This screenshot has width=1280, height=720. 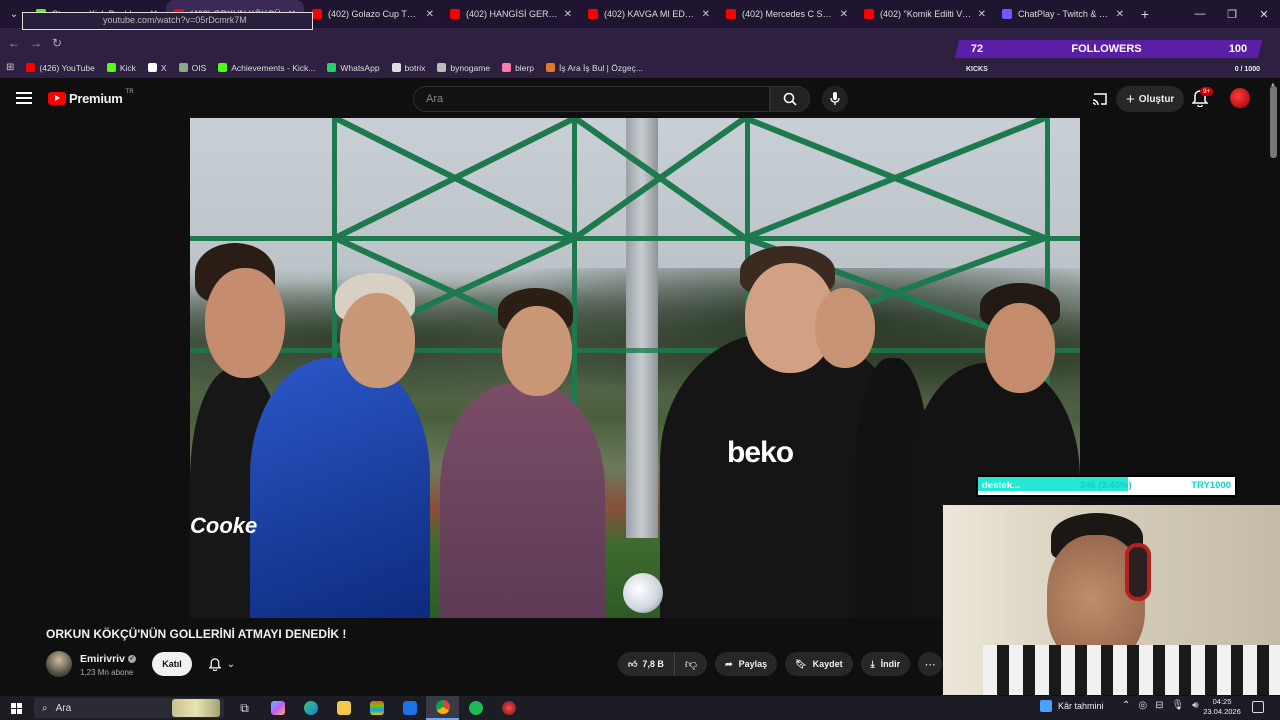 I want to click on browser-tab: (402) Mercedes C Serisi 2 ✕, so click(x=787, y=14).